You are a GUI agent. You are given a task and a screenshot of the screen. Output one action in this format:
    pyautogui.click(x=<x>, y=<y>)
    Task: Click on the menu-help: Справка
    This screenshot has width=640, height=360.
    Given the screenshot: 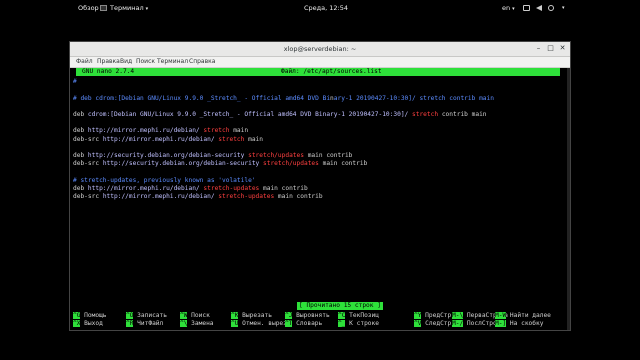 What is the action you would take?
    pyautogui.click(x=202, y=62)
    